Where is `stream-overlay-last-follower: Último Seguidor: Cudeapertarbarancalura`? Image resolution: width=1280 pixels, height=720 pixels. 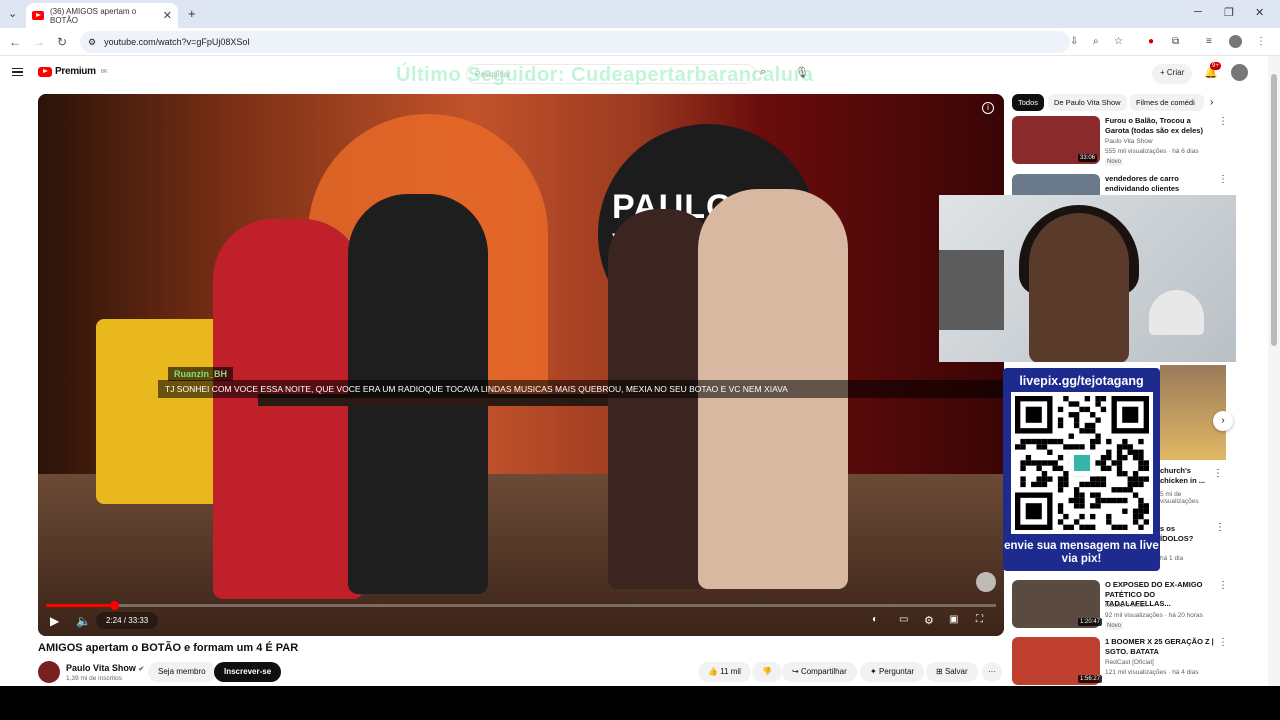 stream-overlay-last-follower: Último Seguidor: Cudeapertarbarancalura is located at coordinates (605, 75).